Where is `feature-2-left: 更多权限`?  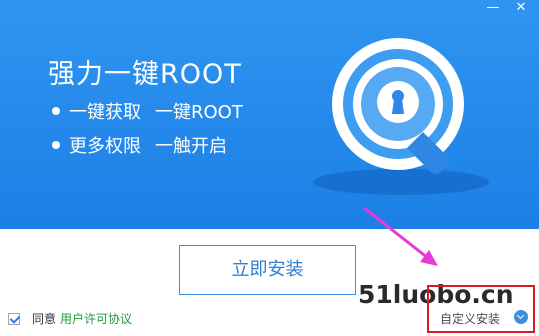 feature-2-left: 更多权限 is located at coordinates (105, 146).